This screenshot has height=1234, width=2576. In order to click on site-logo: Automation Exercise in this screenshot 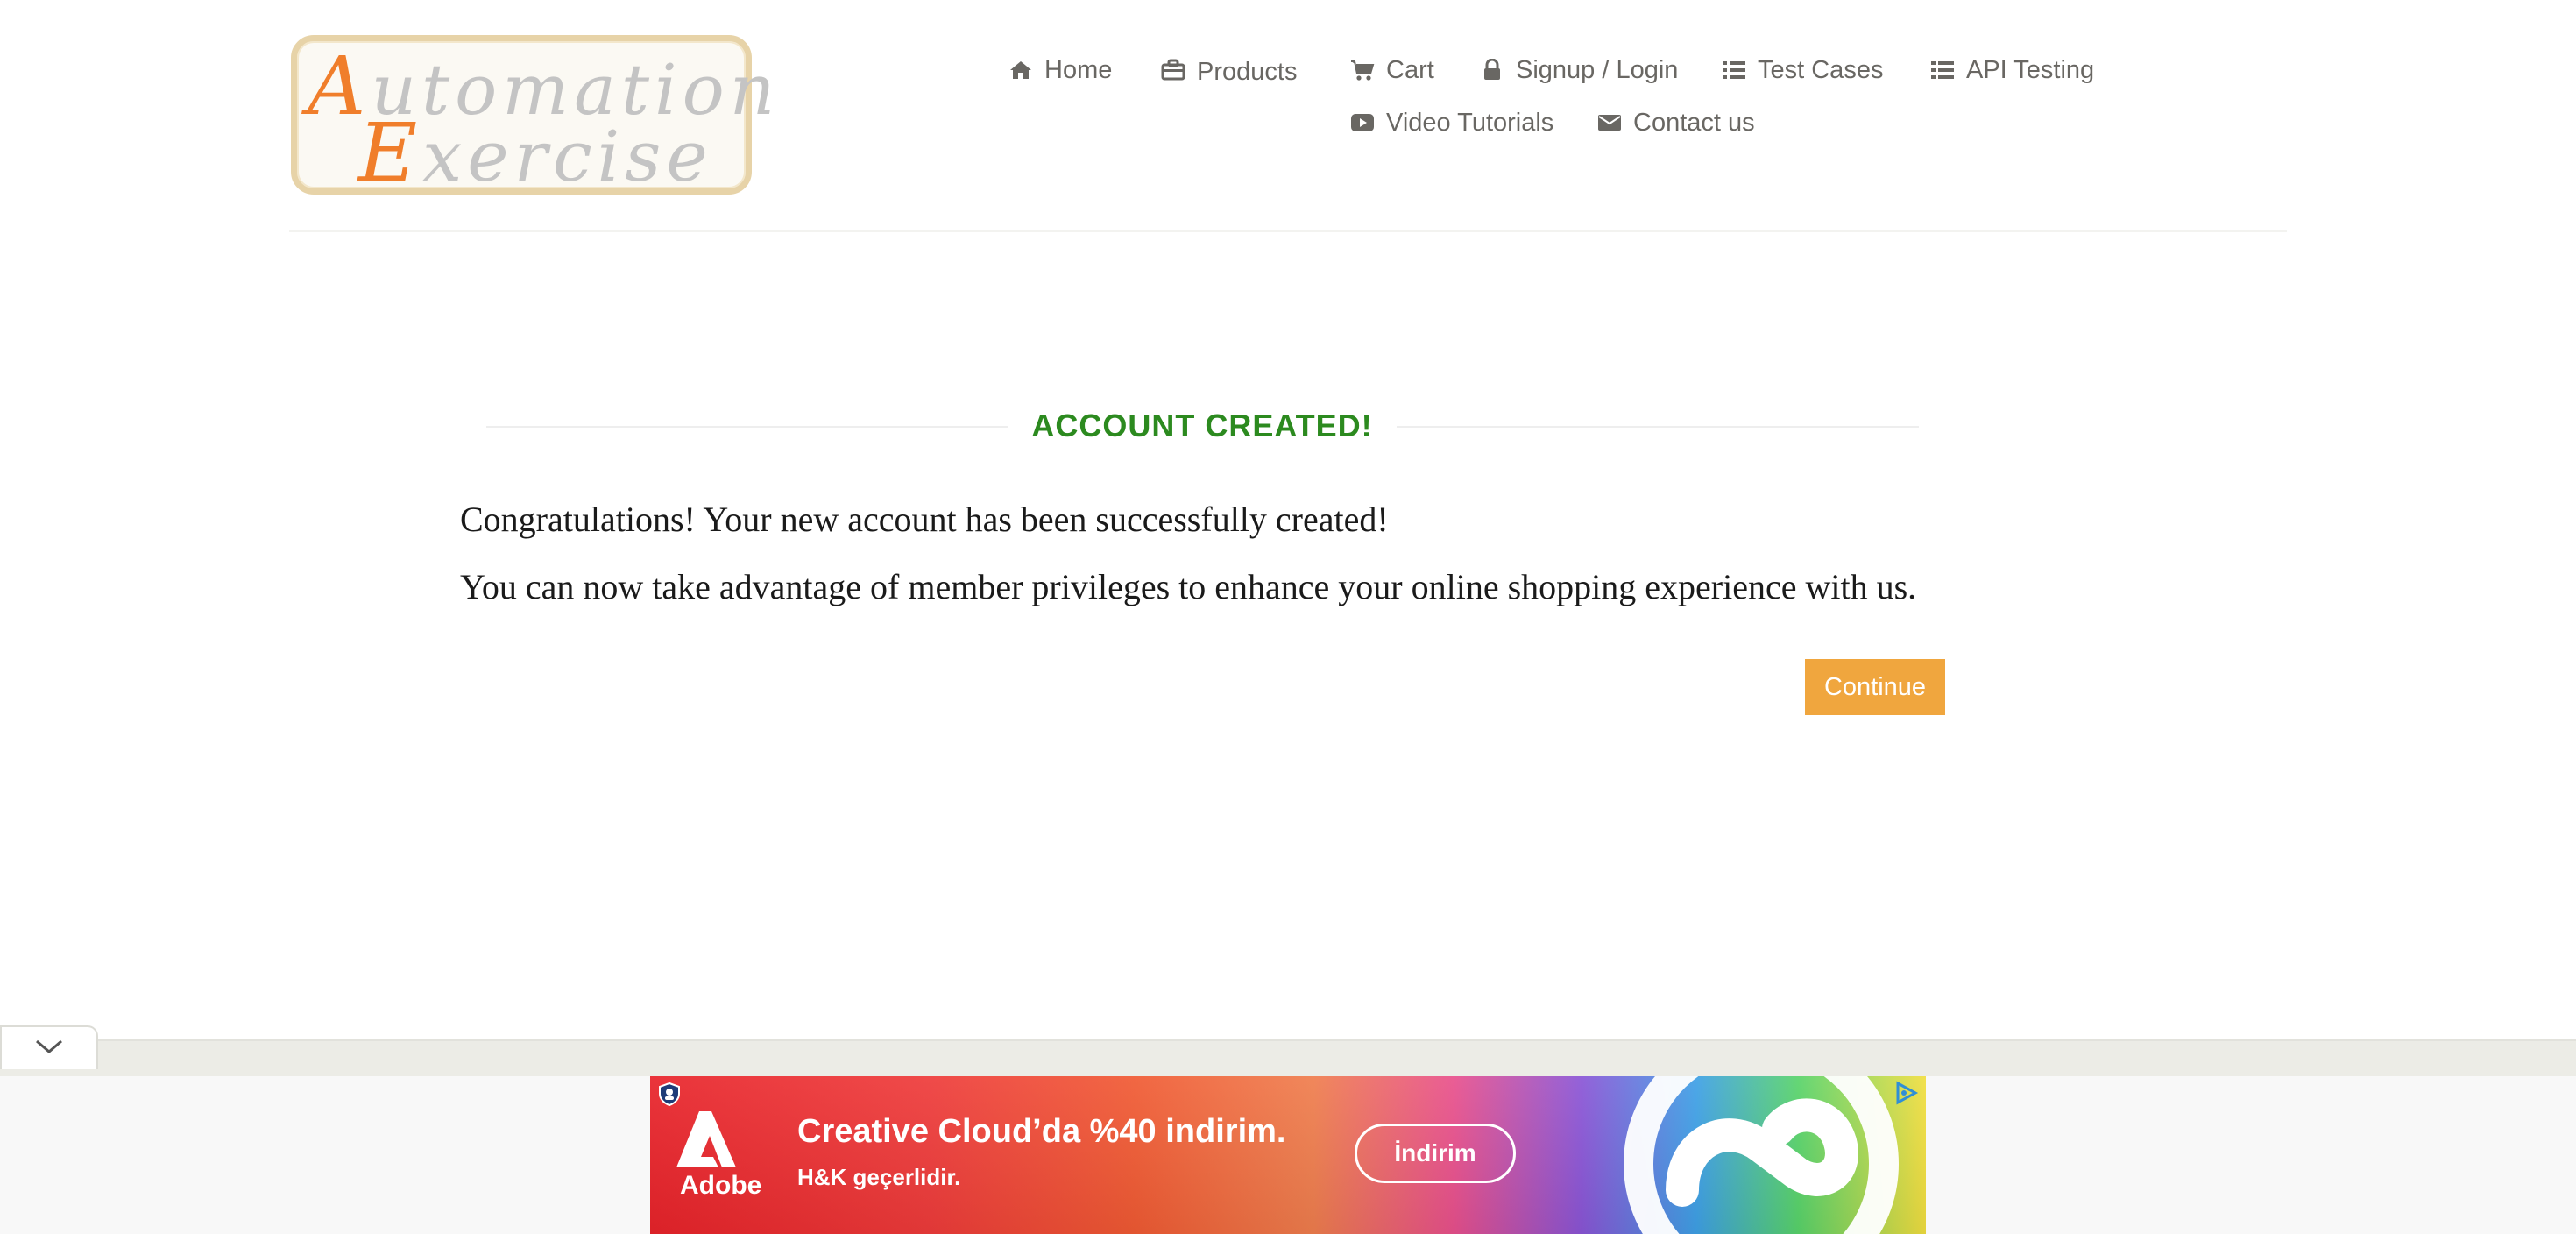, I will do `click(533, 118)`.